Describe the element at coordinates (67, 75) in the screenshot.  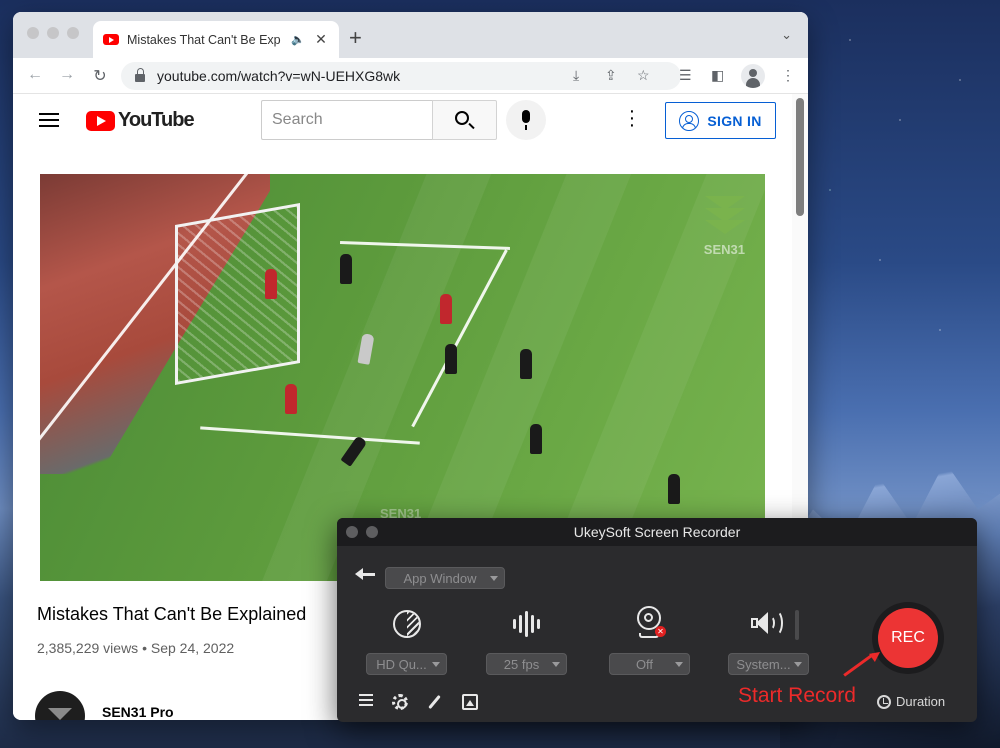
I see `forward-button: →` at that location.